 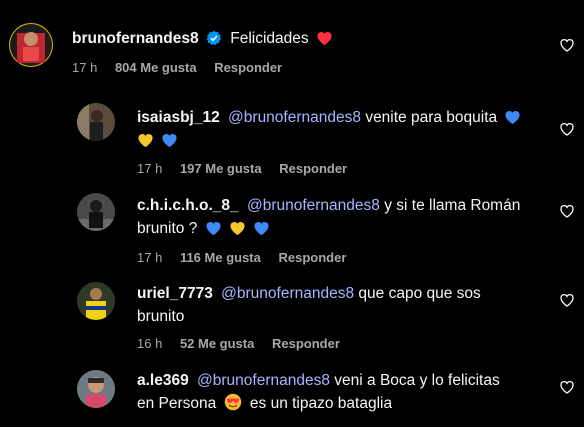 I want to click on comment-text-line2: brunito ?, so click(x=167, y=228).